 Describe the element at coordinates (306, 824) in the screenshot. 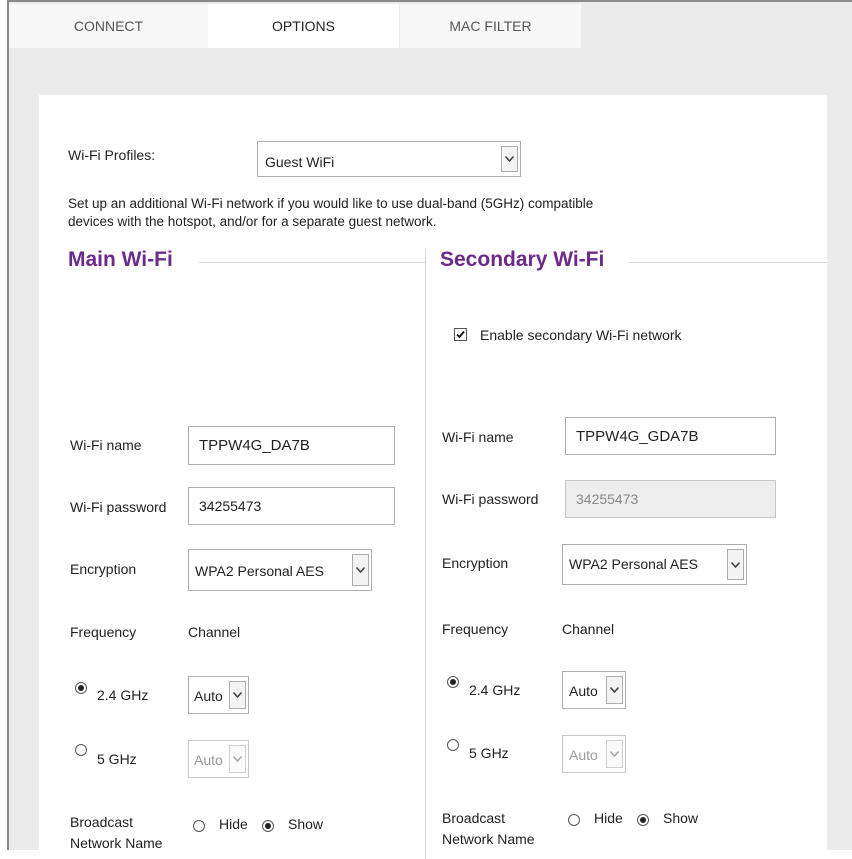

I see `main-broadcast-show-label: Show` at that location.